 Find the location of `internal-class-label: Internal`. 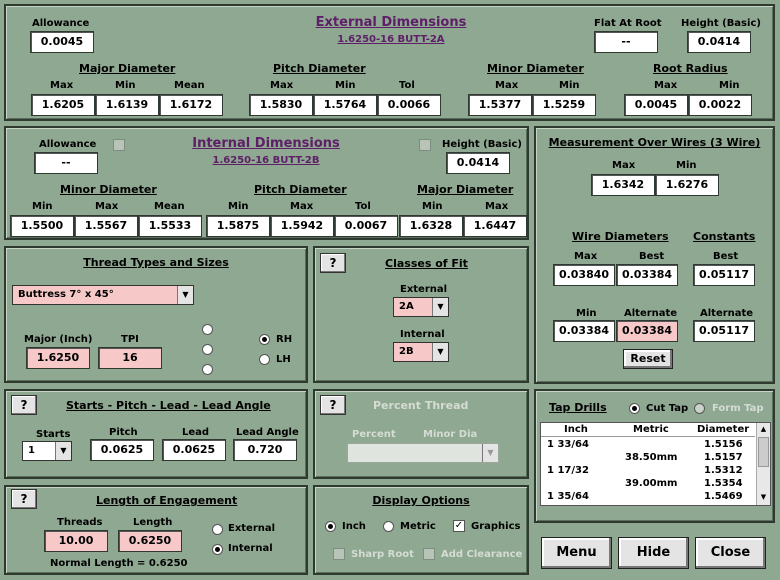

internal-class-label: Internal is located at coordinates (422, 334).